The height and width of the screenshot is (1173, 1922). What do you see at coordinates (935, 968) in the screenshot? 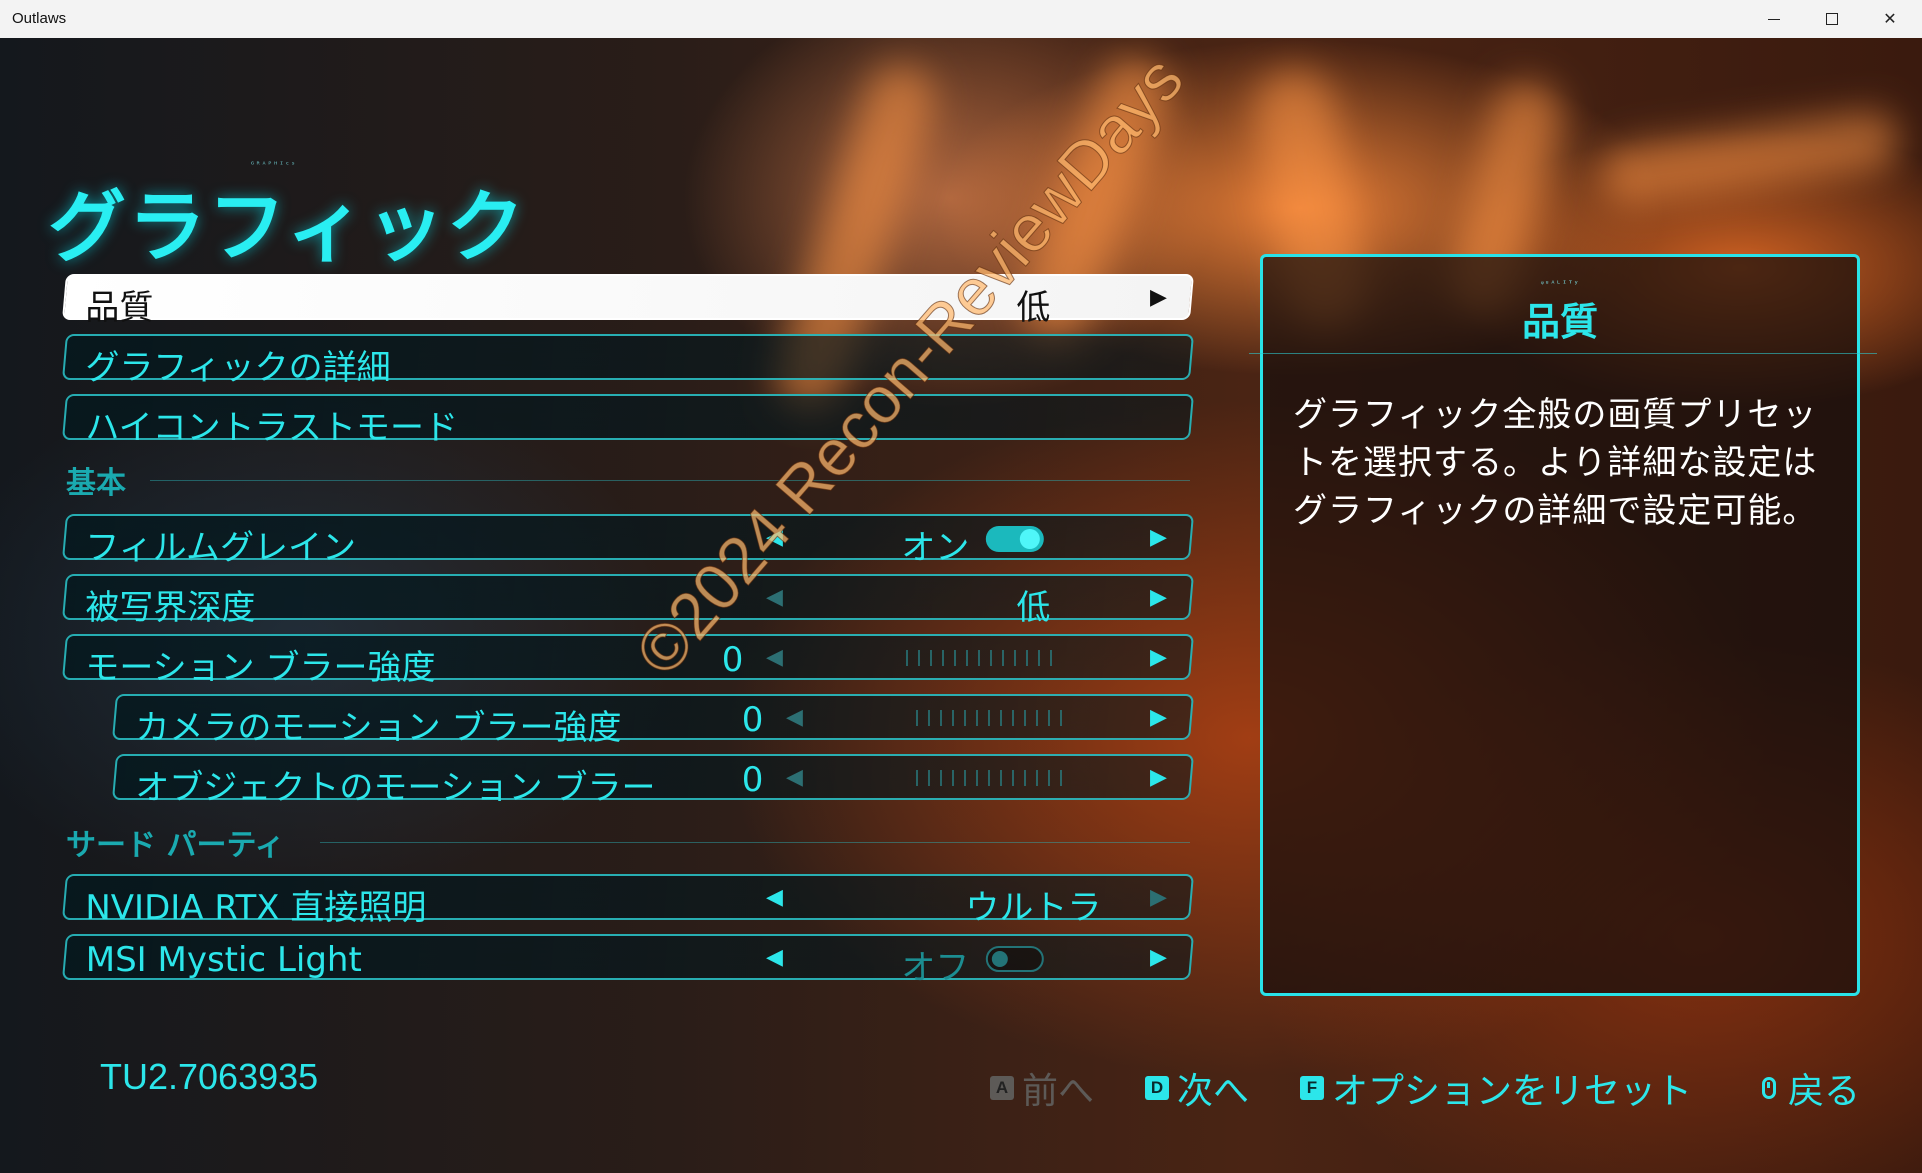
I see `setting-value: オフ` at bounding box center [935, 968].